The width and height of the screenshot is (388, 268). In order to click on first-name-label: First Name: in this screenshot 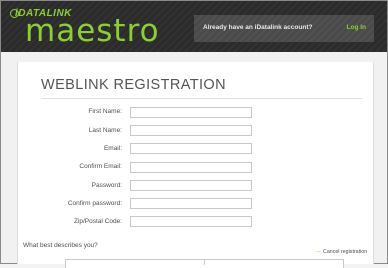, I will do `click(105, 111)`.